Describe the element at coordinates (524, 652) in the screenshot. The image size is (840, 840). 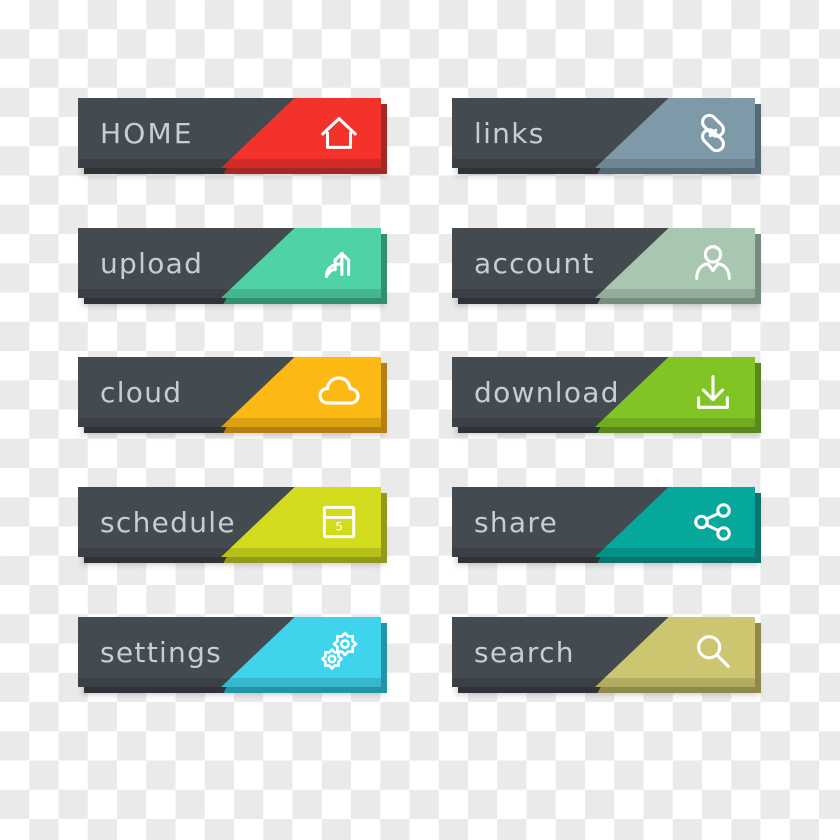
I see `button-label: search` at that location.